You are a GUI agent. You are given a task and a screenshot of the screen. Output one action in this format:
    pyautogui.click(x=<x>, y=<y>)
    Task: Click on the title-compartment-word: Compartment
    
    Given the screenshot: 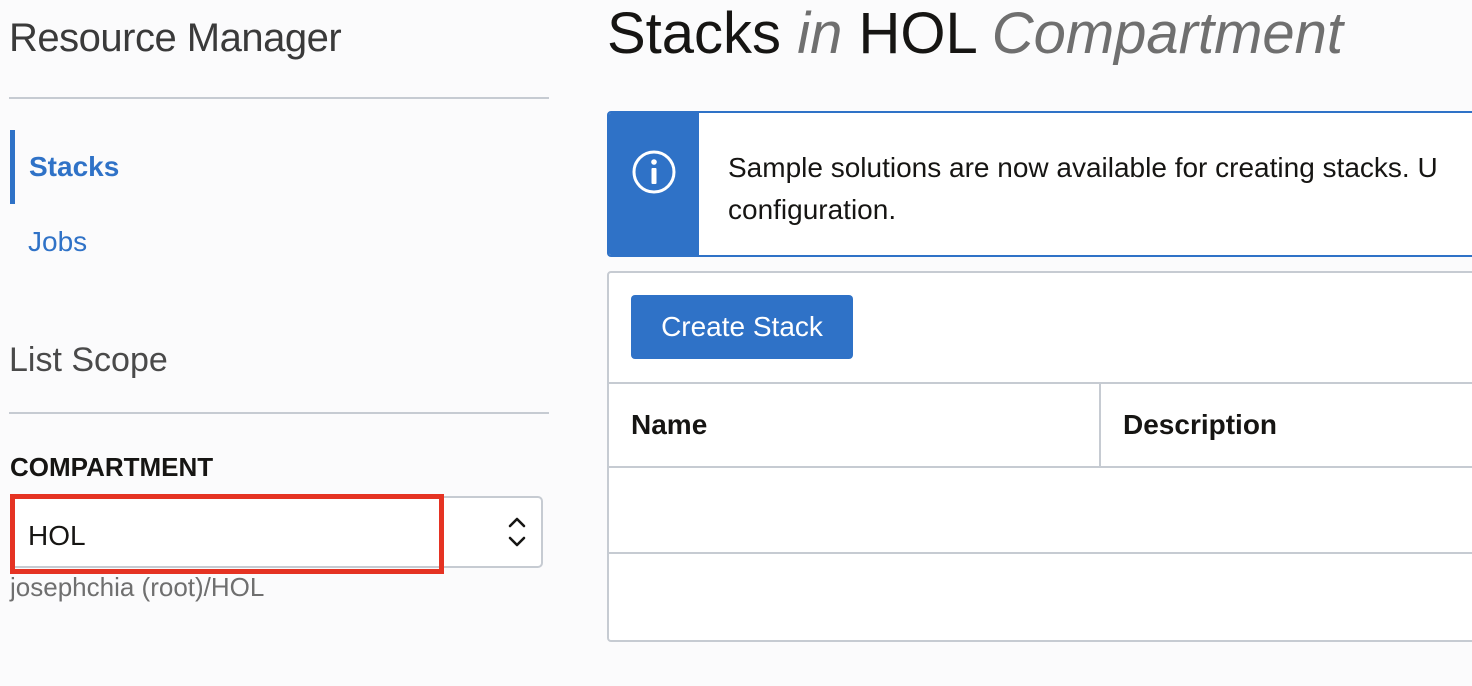 What is the action you would take?
    pyautogui.click(x=1167, y=33)
    